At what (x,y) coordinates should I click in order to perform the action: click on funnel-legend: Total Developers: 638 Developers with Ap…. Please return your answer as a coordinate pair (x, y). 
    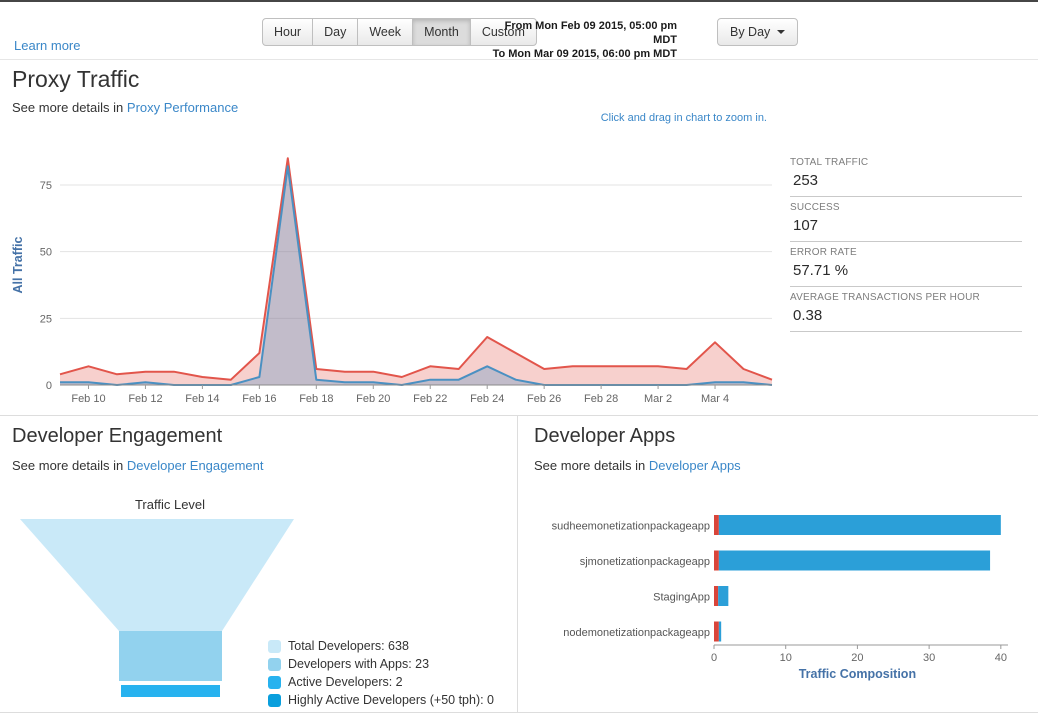
    Looking at the image, I should click on (381, 674).